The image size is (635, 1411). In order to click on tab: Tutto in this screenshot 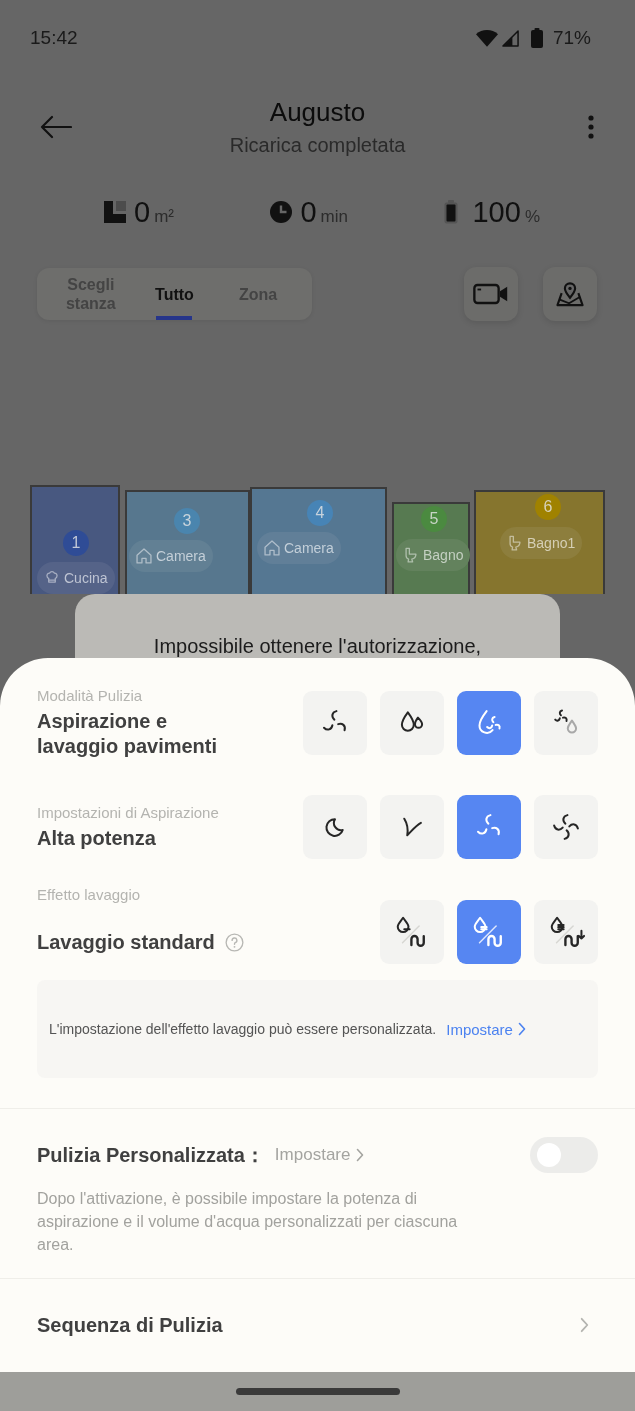, I will do `click(174, 294)`.